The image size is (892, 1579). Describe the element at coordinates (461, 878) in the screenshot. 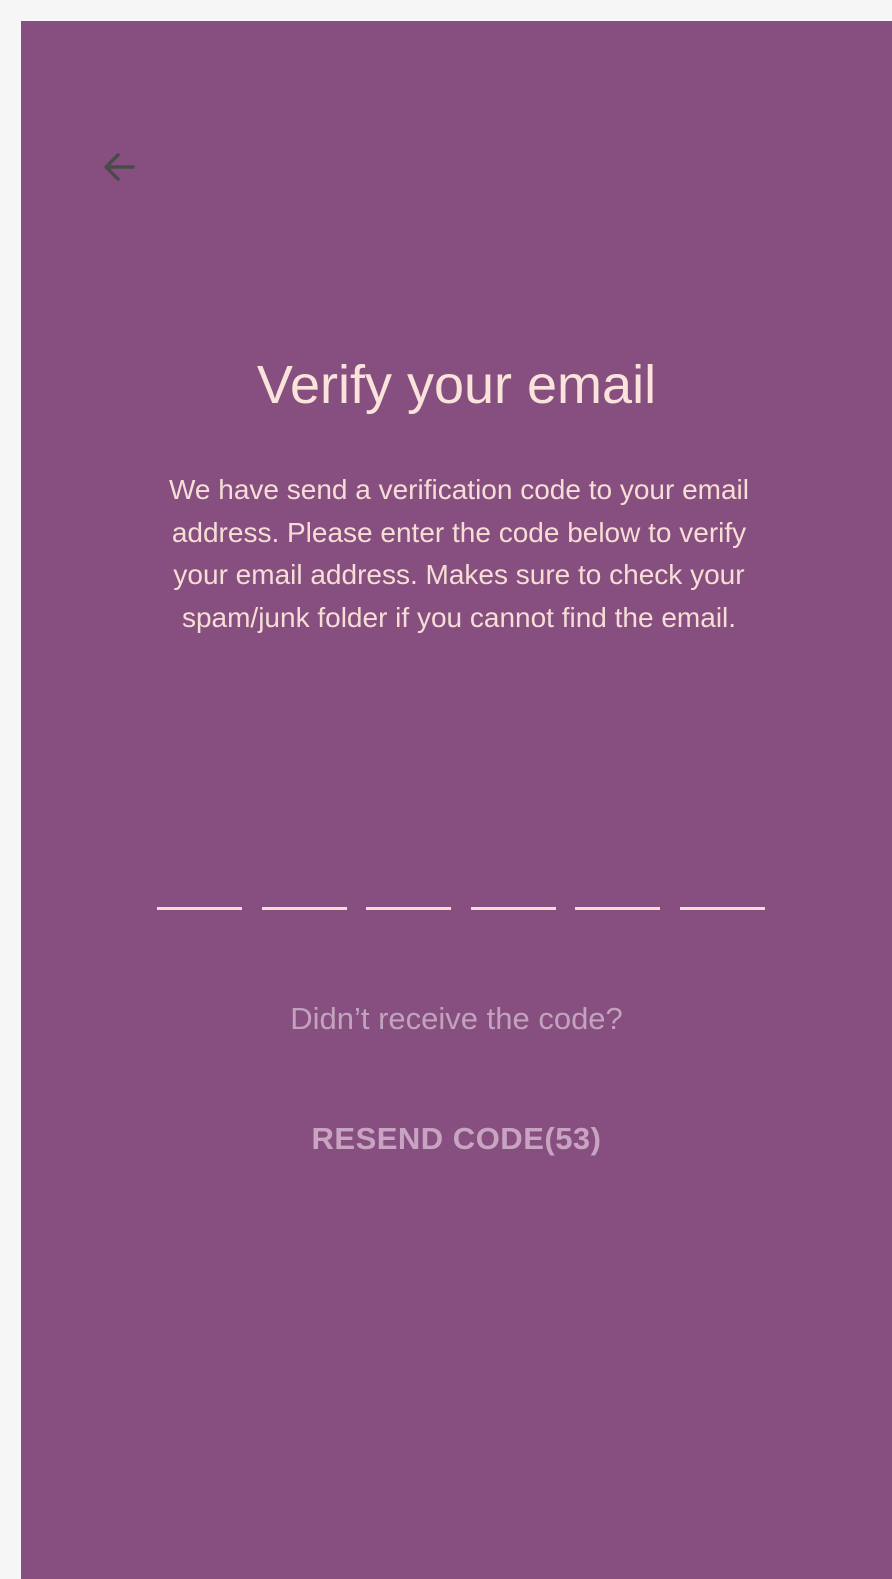

I see `verification-code-input` at that location.